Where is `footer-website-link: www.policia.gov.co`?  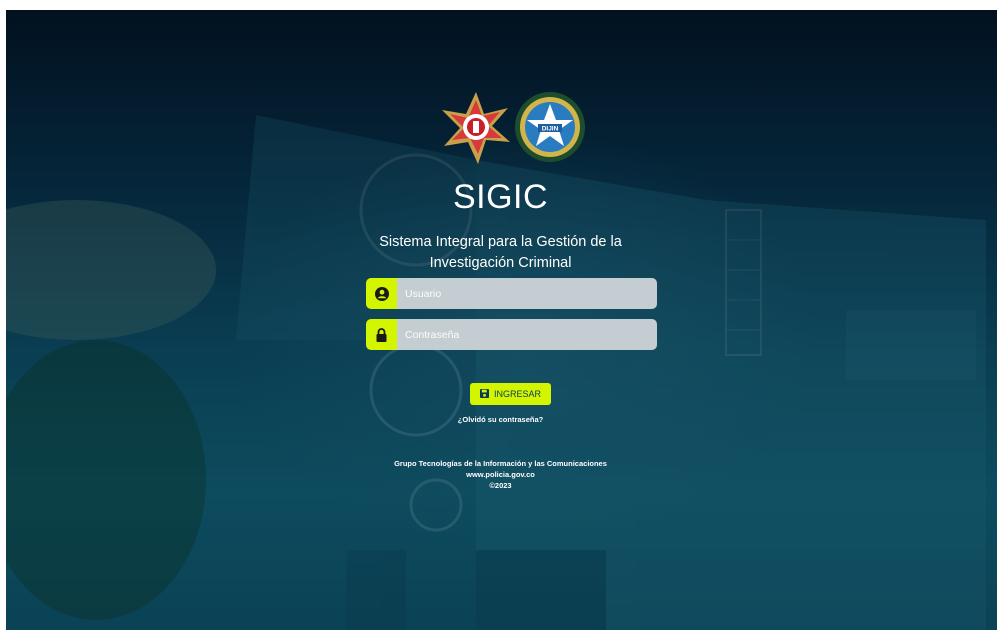 footer-website-link: www.policia.gov.co is located at coordinates (501, 474).